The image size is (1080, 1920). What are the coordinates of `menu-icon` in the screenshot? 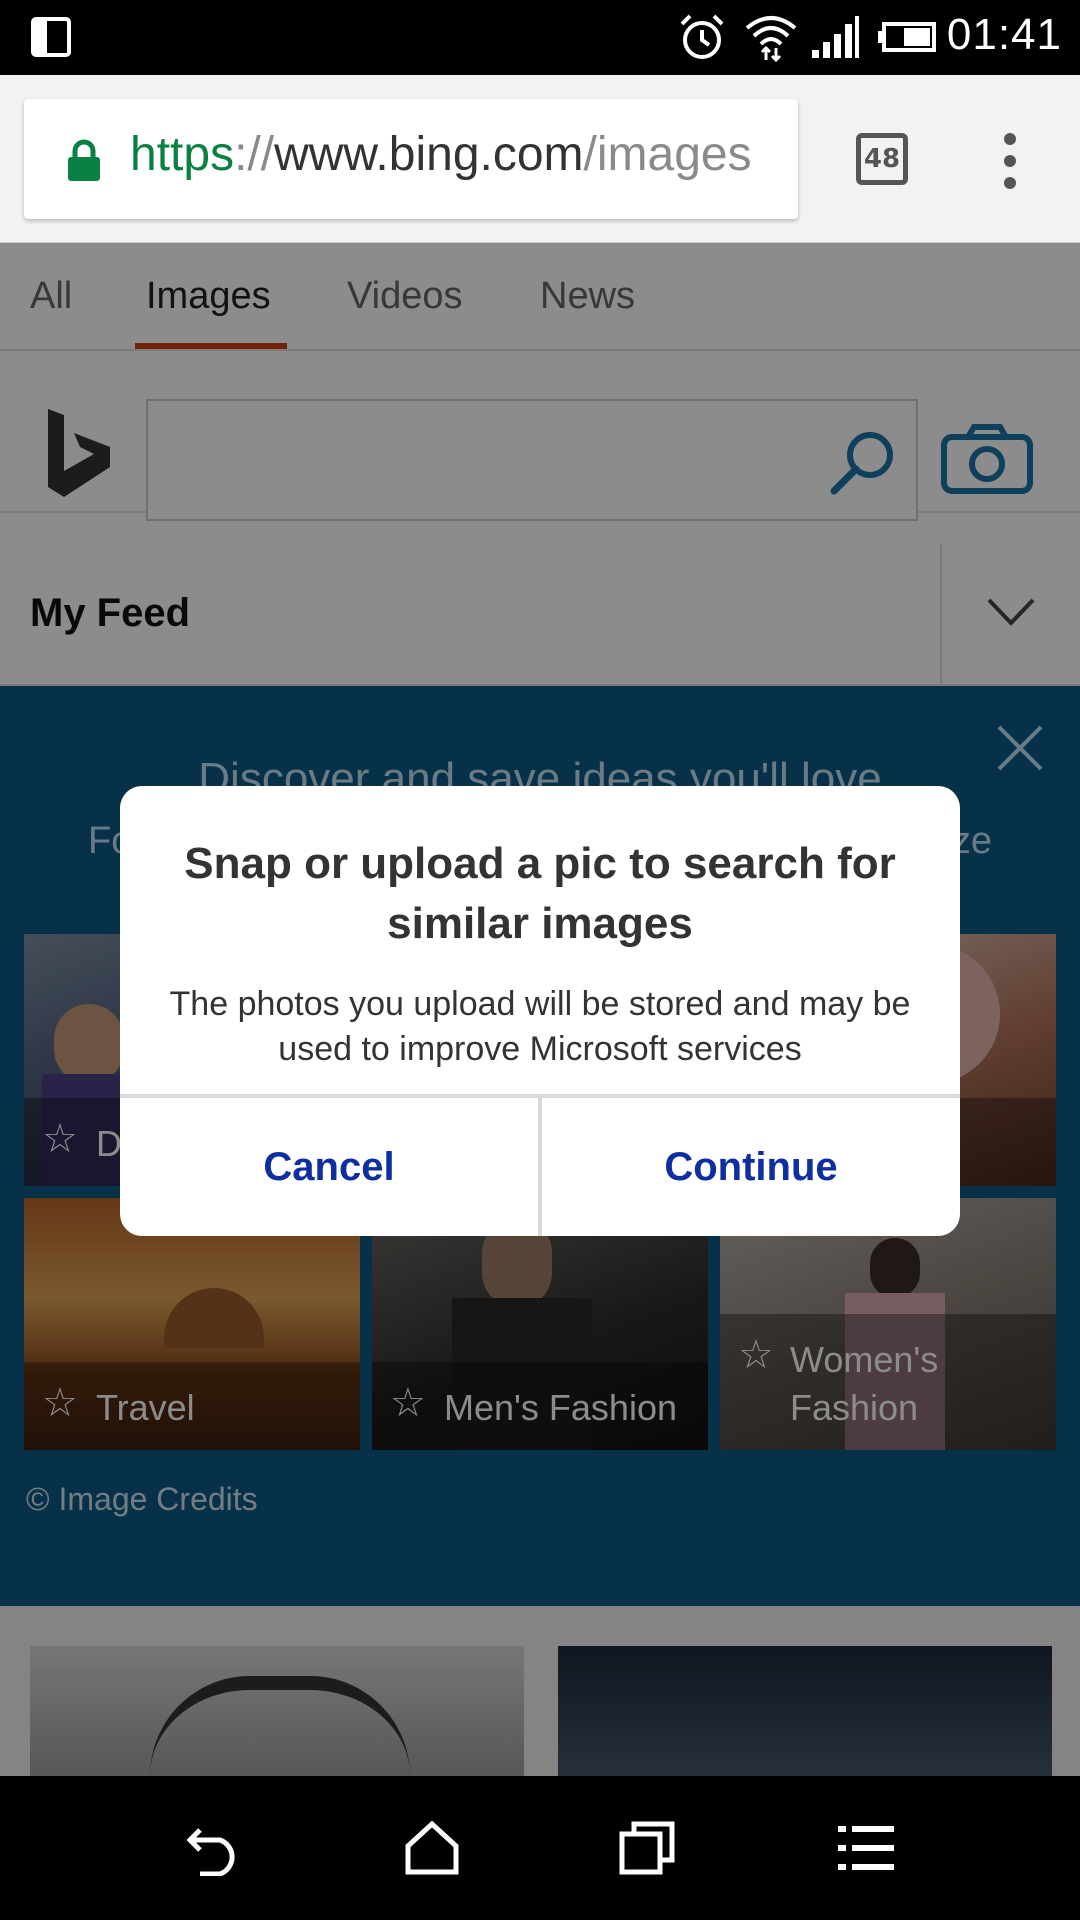 It's located at (866, 1848).